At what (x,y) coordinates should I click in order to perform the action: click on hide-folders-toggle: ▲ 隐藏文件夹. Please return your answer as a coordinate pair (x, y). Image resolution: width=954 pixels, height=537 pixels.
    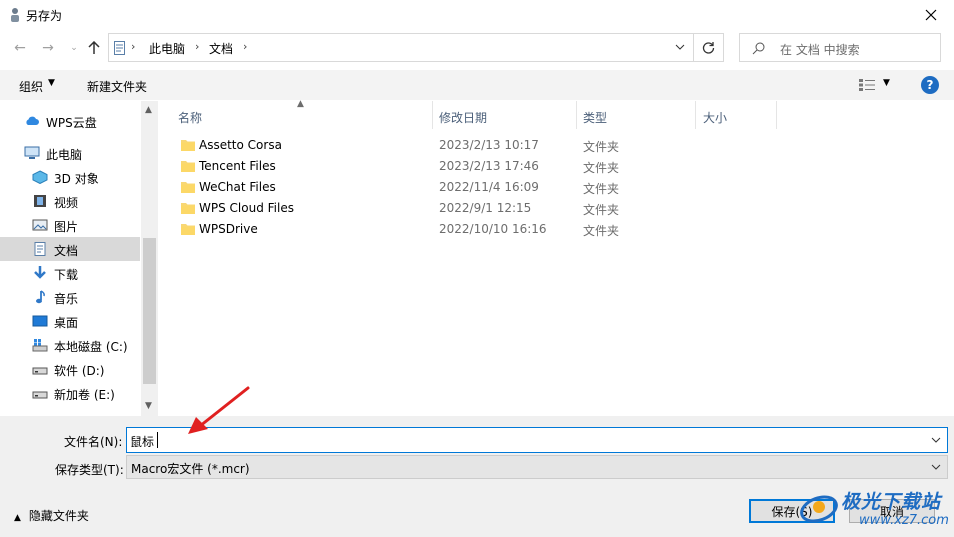
    Looking at the image, I should click on (51, 515).